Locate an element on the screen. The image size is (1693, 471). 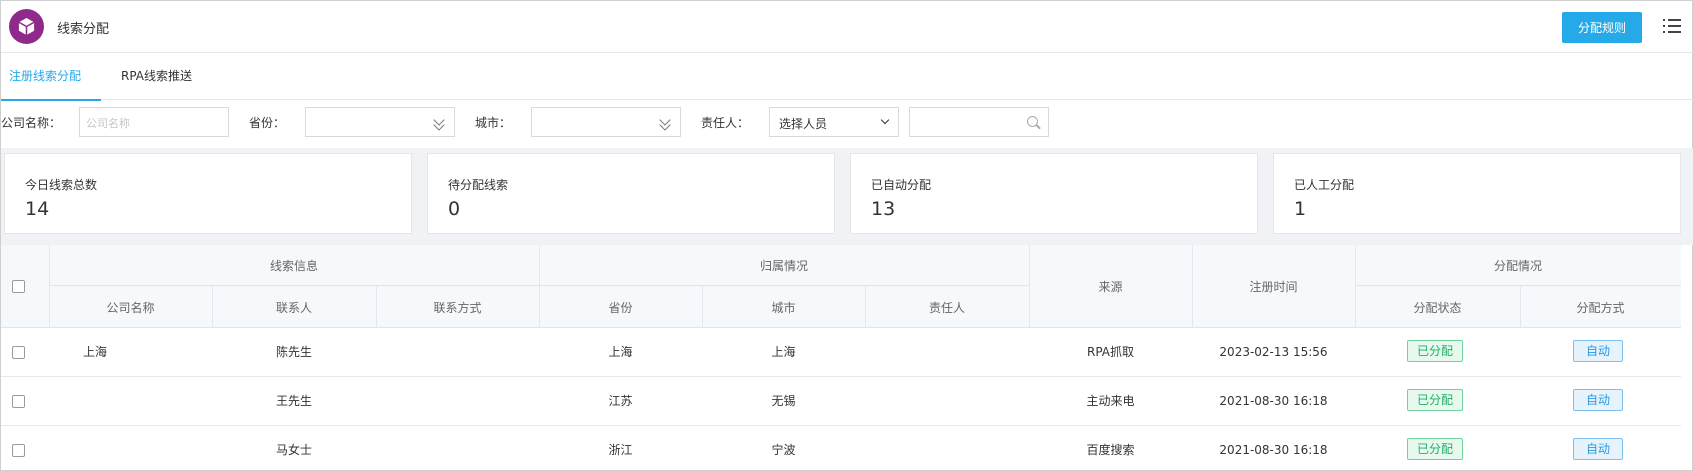
select-all-checkbox is located at coordinates (18, 286).